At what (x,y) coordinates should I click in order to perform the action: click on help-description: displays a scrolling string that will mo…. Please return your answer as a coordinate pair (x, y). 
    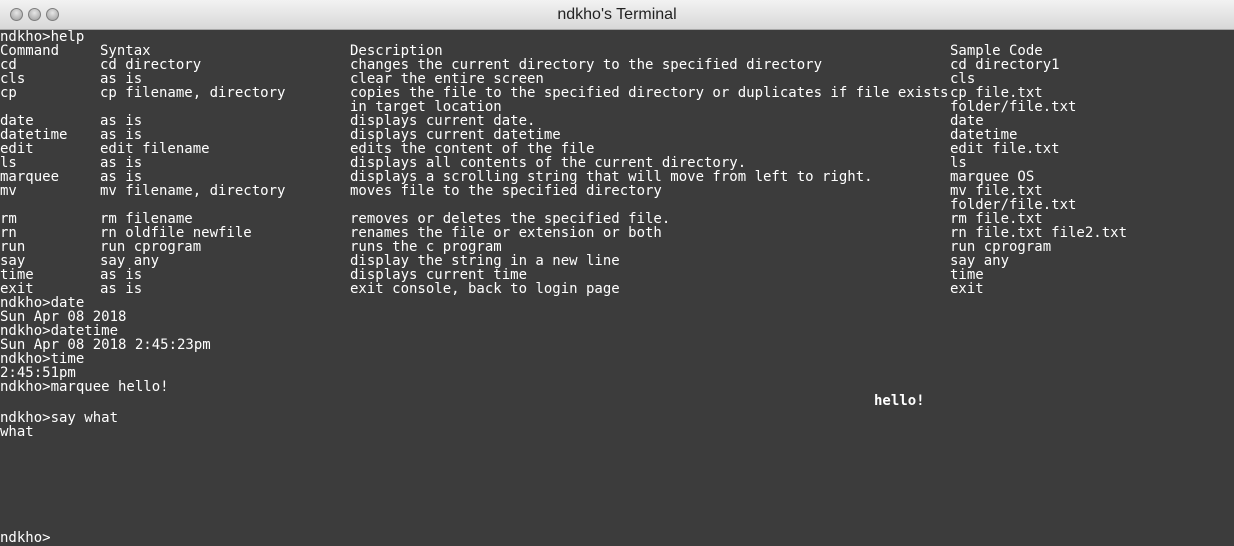
    Looking at the image, I should click on (611, 177).